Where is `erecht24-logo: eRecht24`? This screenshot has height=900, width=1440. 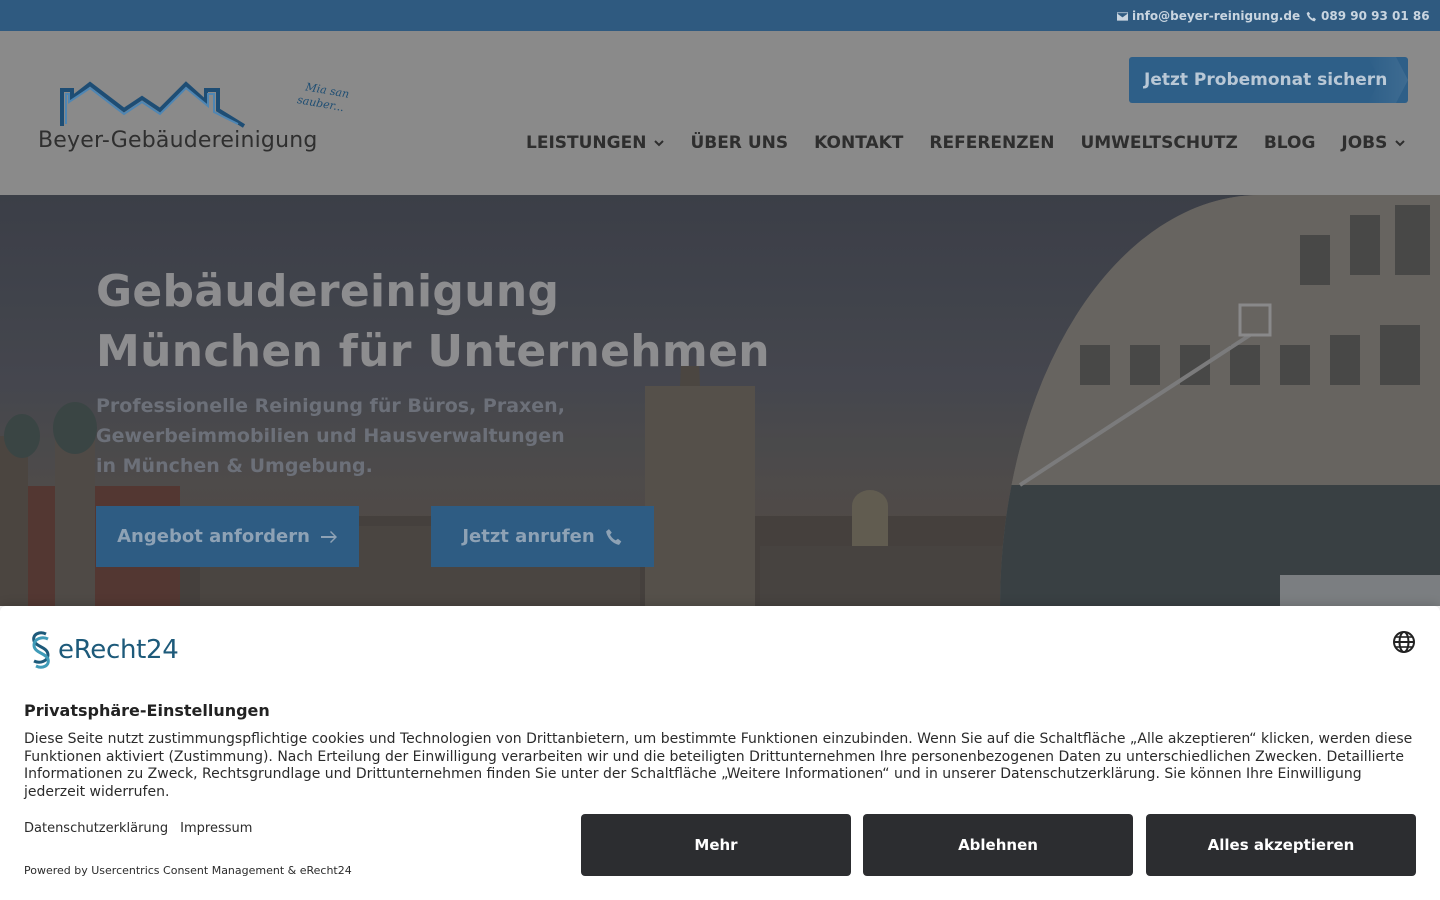
erecht24-logo: eRecht24 is located at coordinates (101, 650).